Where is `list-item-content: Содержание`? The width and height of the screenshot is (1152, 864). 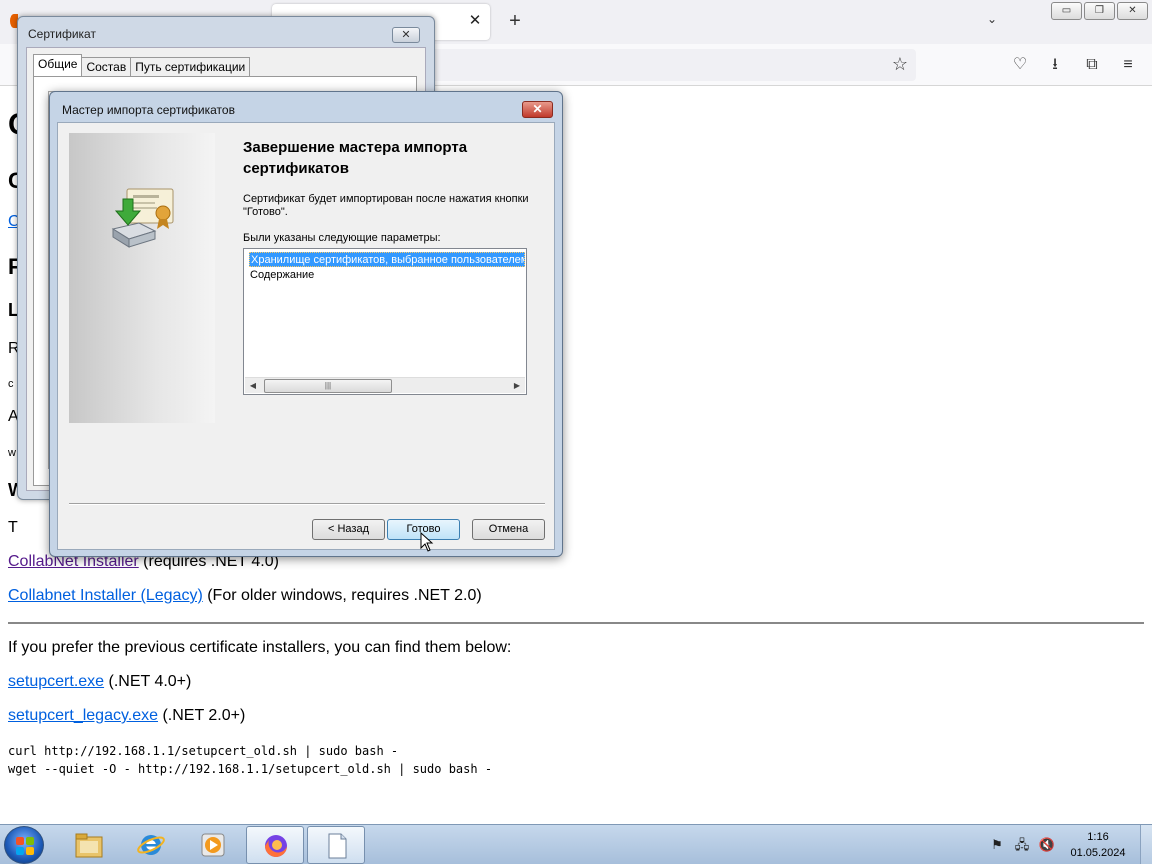 list-item-content: Содержание is located at coordinates (282, 275).